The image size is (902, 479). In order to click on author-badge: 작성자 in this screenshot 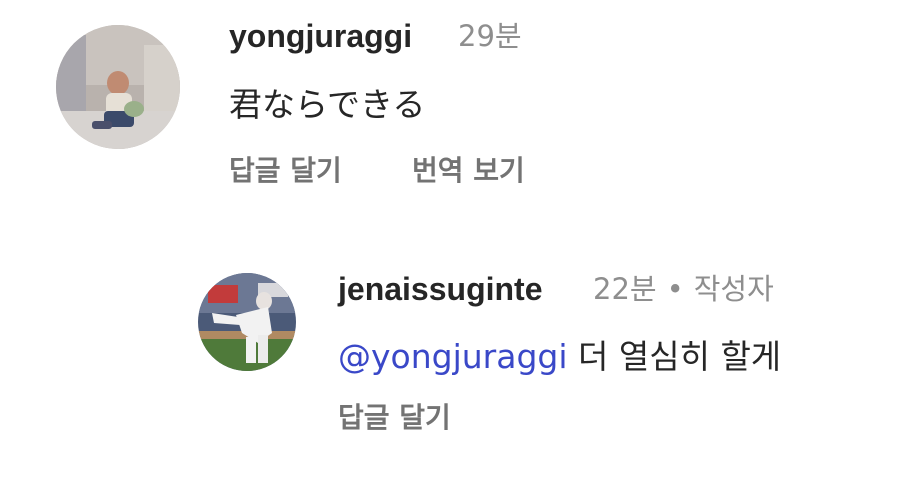, I will do `click(733, 289)`.